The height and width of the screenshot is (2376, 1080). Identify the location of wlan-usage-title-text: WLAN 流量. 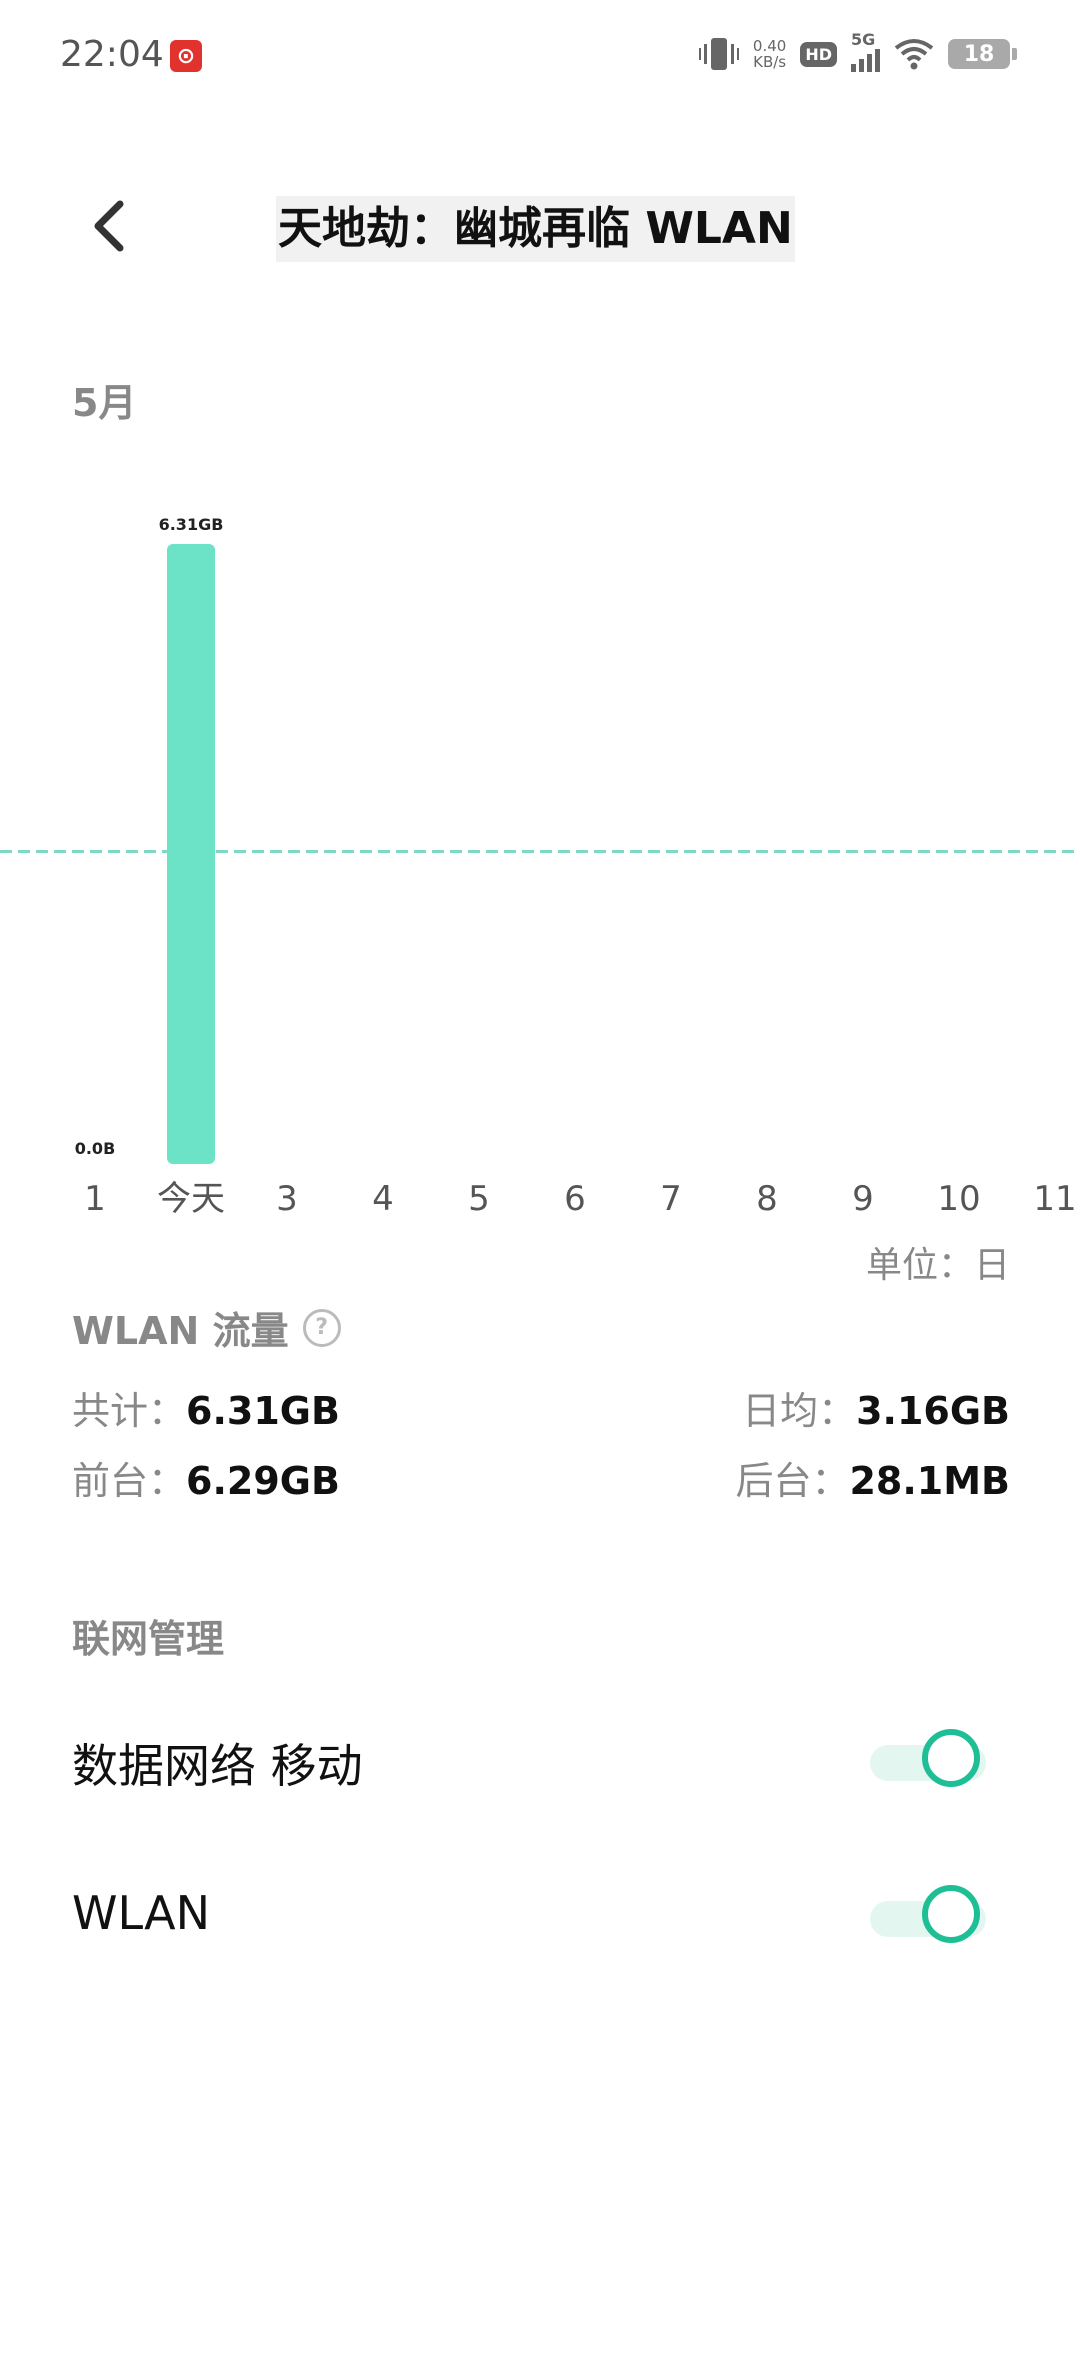
(180, 1331).